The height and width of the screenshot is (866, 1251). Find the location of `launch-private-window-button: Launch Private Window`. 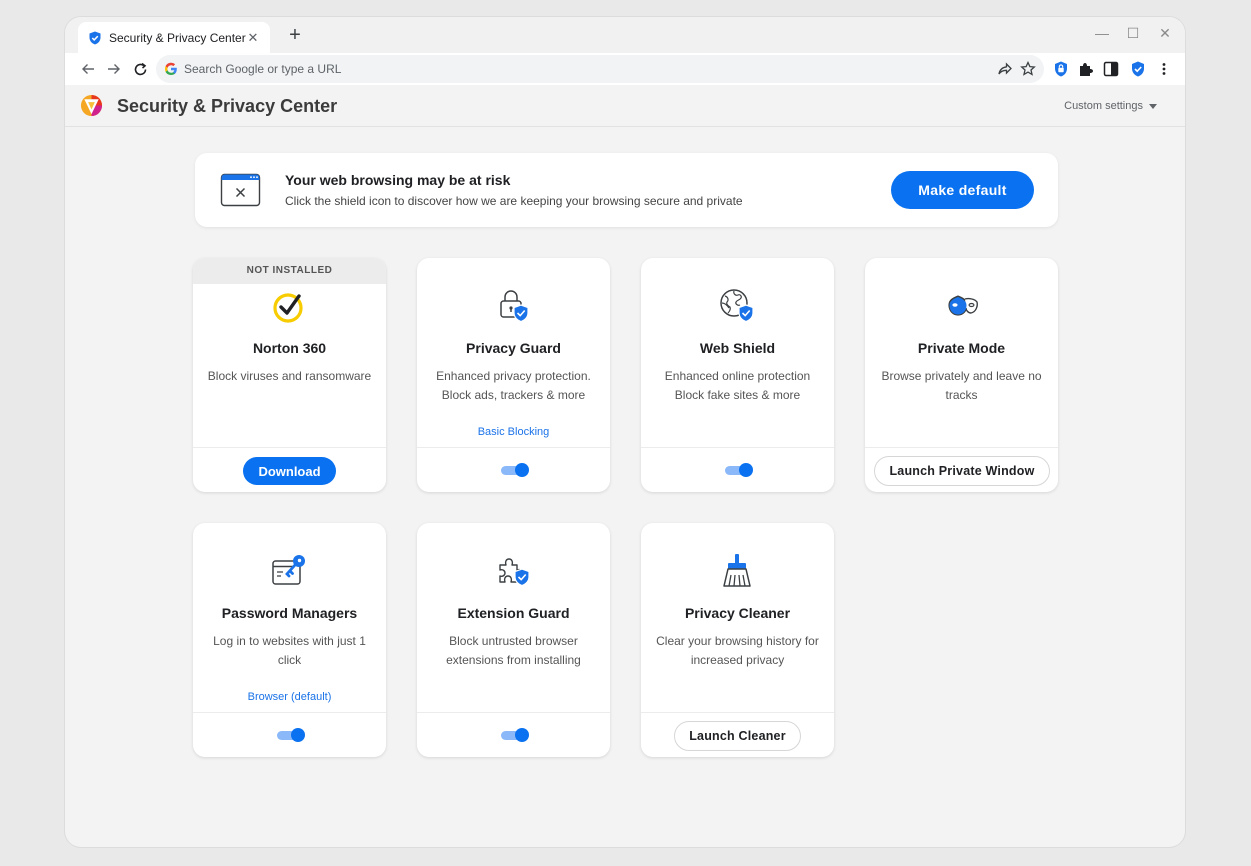

launch-private-window-button: Launch Private Window is located at coordinates (962, 471).